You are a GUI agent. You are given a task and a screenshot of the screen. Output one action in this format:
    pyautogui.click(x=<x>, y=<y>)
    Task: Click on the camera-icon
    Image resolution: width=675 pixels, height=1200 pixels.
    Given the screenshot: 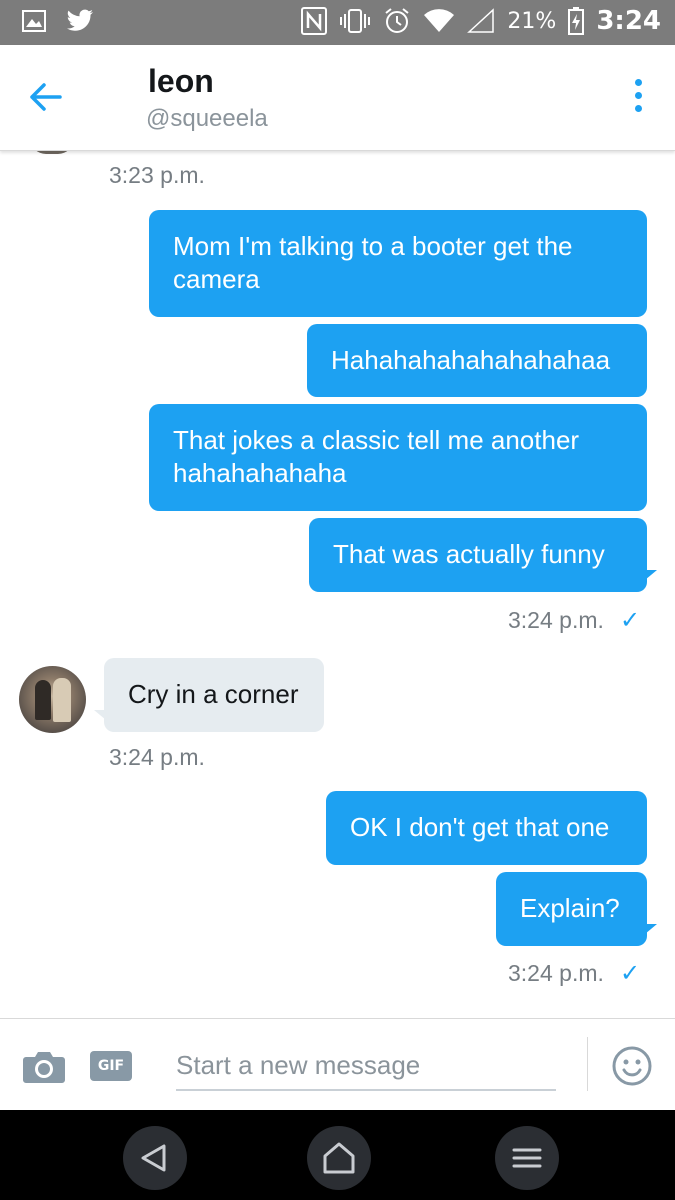 What is the action you would take?
    pyautogui.click(x=44, y=1067)
    